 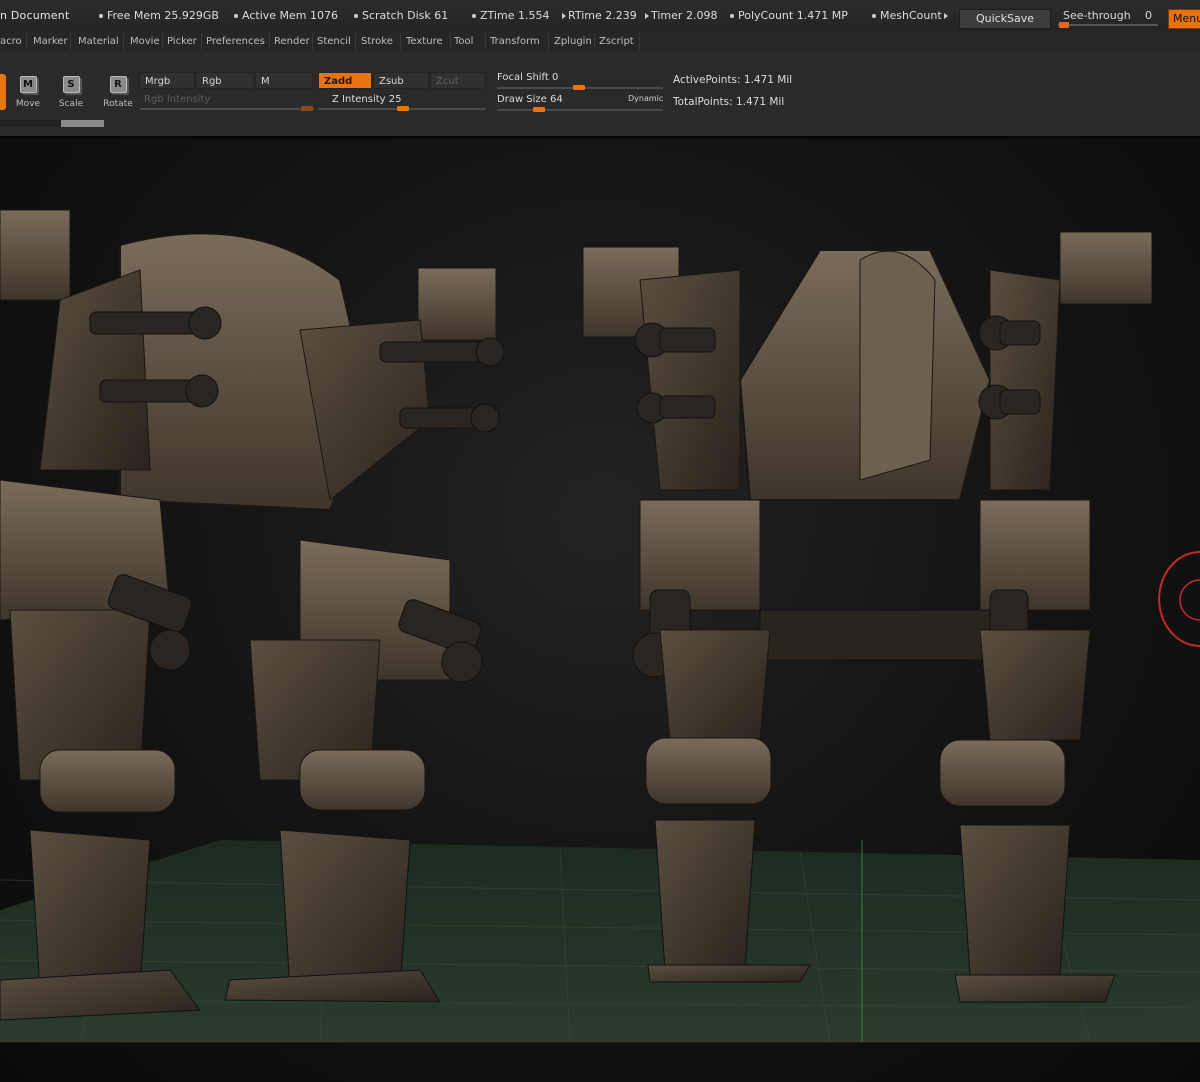 I want to click on active-points-value: 1.471 Mil, so click(x=768, y=80).